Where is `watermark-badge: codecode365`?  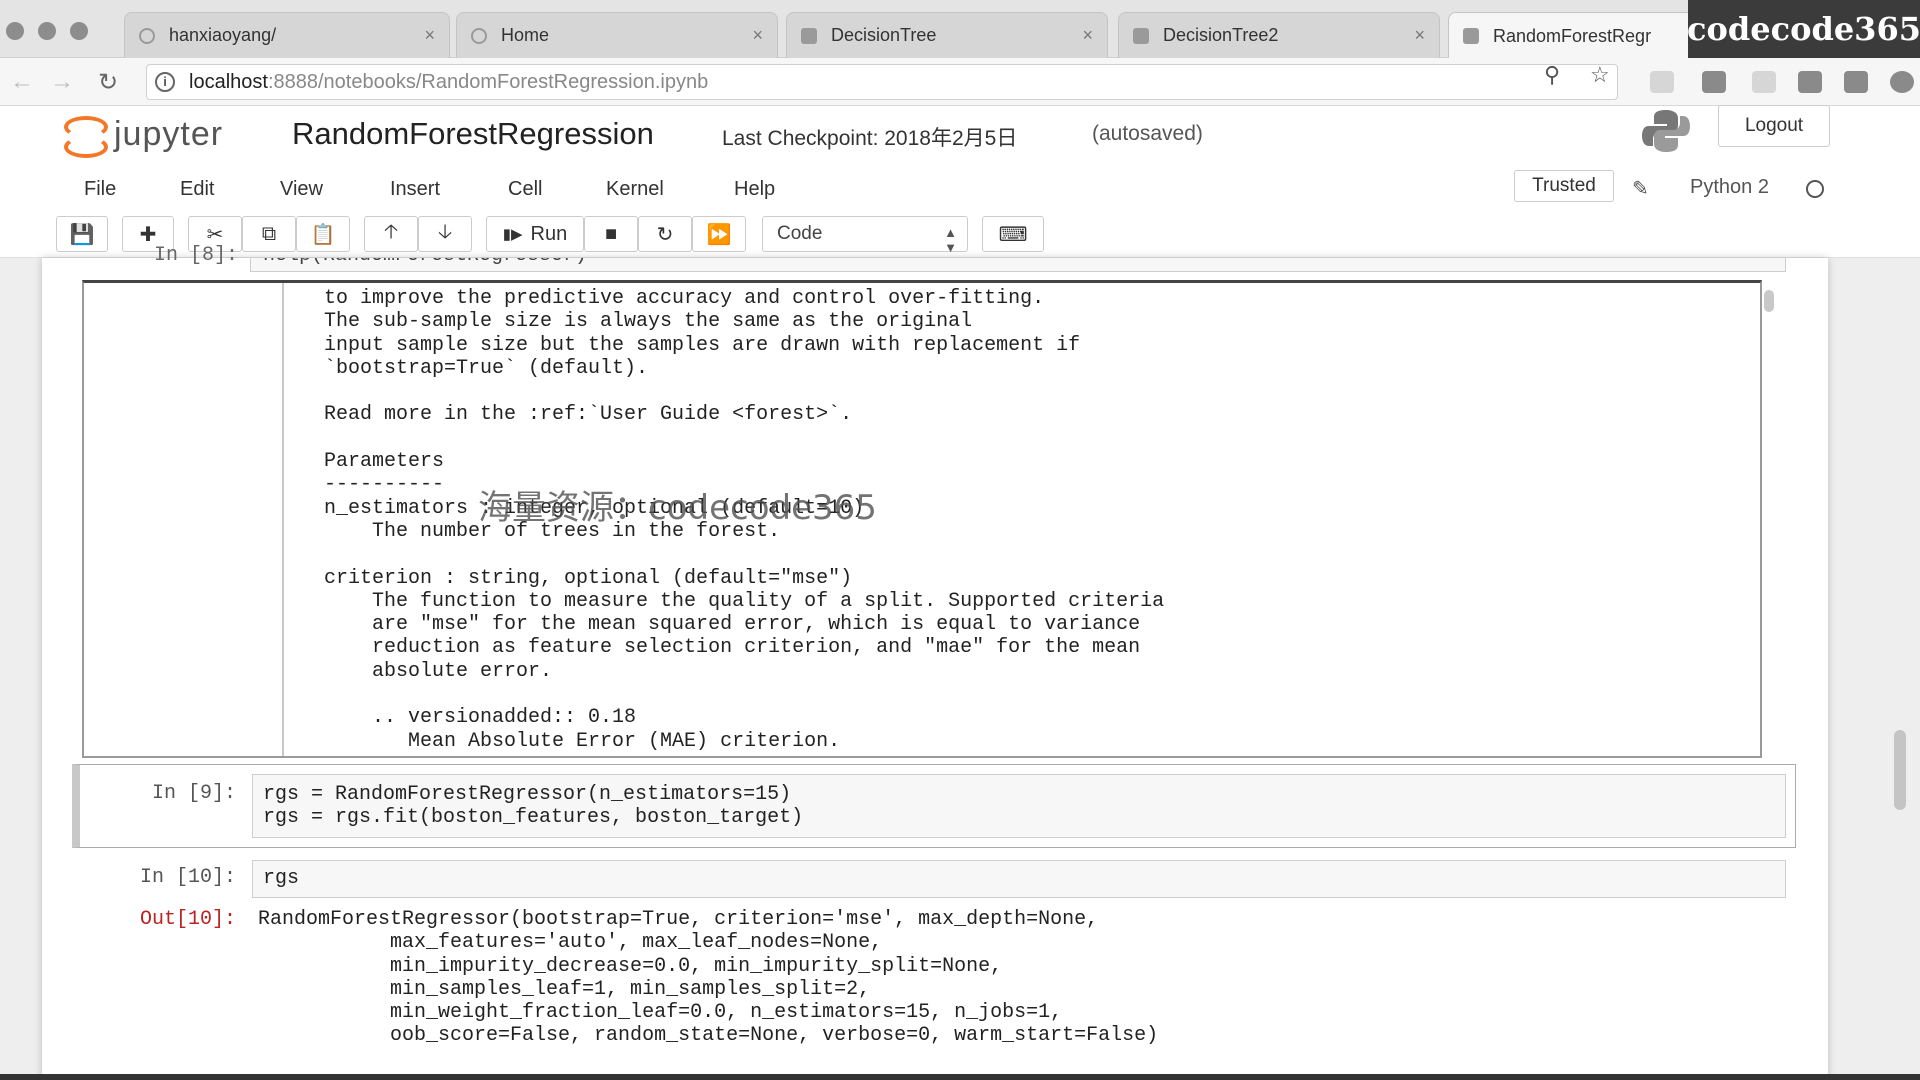 watermark-badge: codecode365 is located at coordinates (1803, 29).